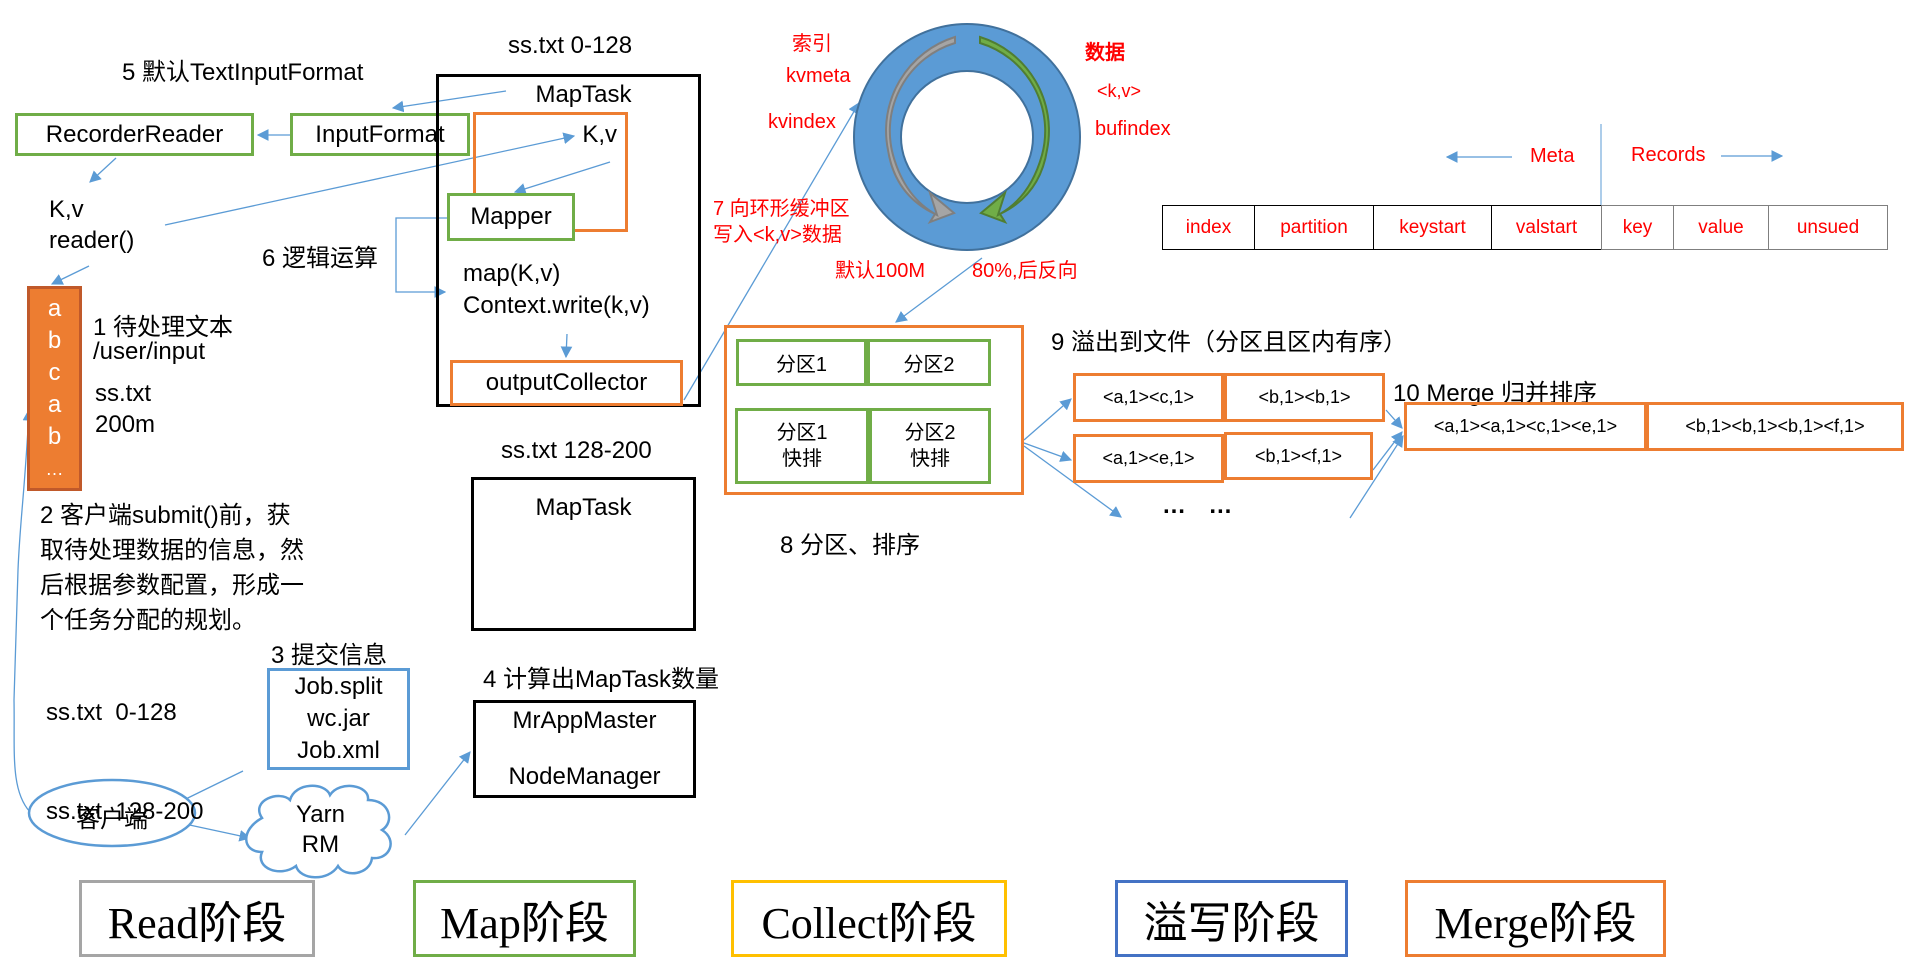 This screenshot has height=965, width=1911. What do you see at coordinates (583, 94) in the screenshot?
I see `maptask1-title: MapTask` at bounding box center [583, 94].